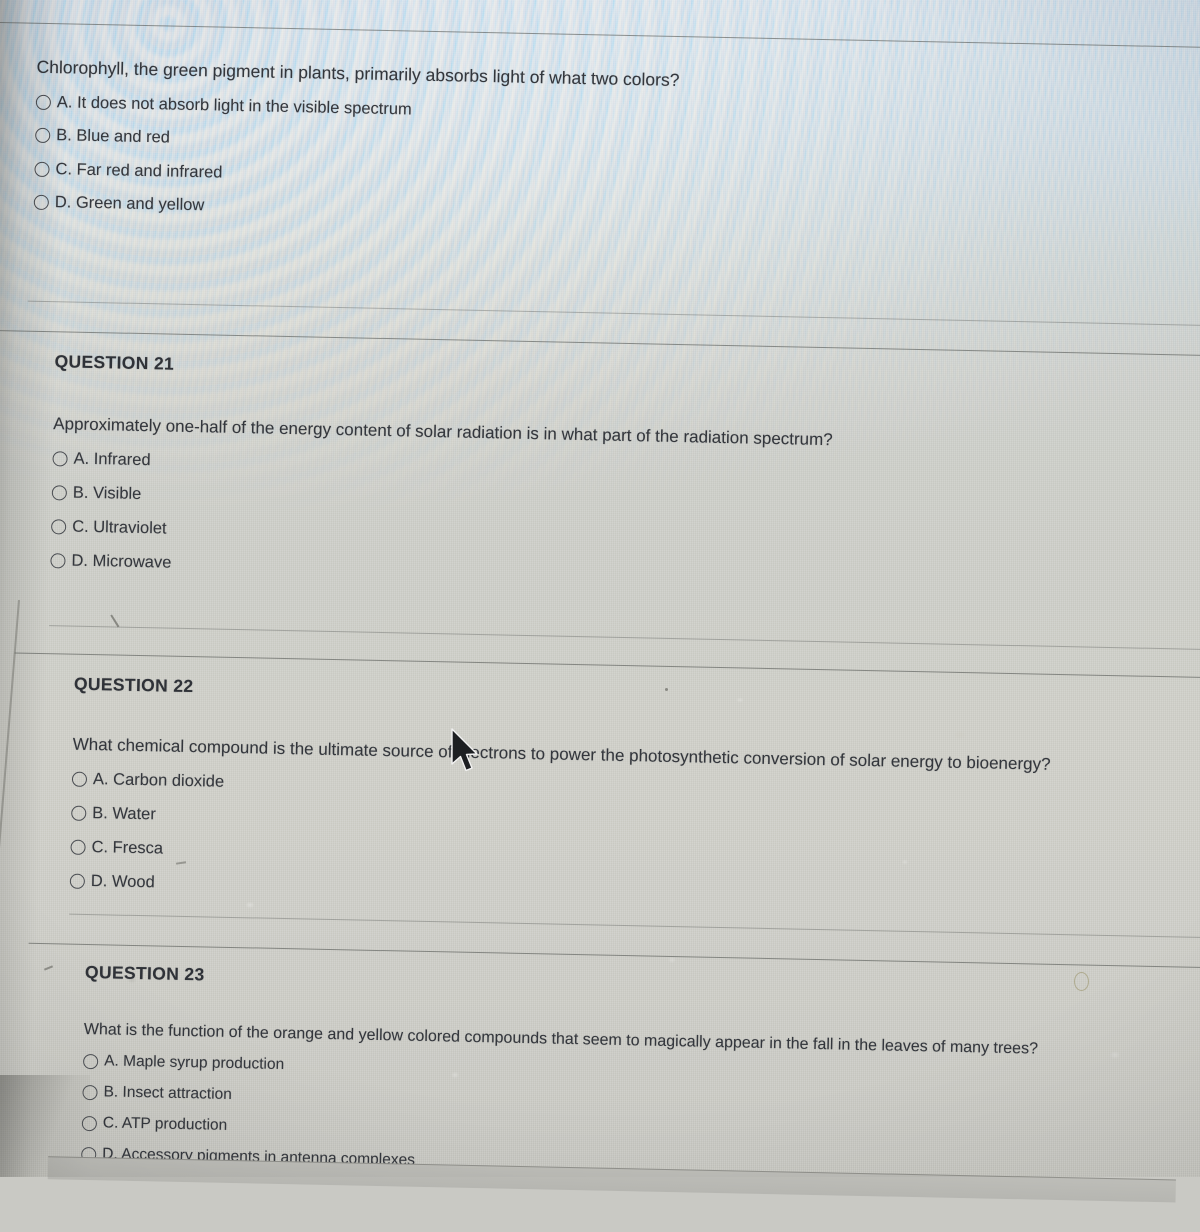 The image size is (1200, 1232). What do you see at coordinates (121, 561) in the screenshot?
I see `answer-option-label: D. Microwave` at bounding box center [121, 561].